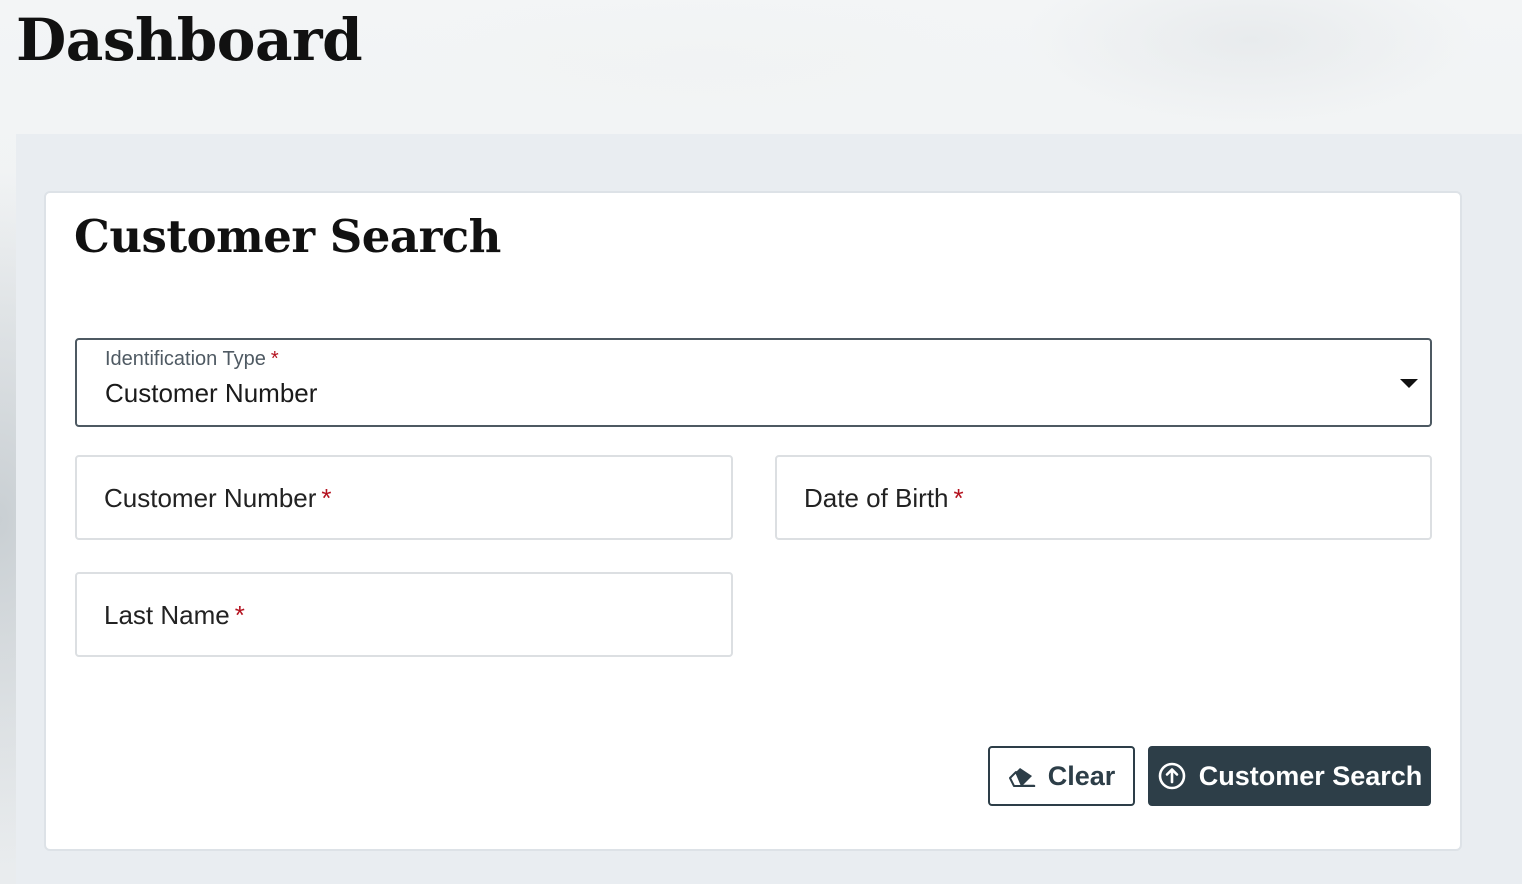  I want to click on date-of-birth-field: Date of Birth *, so click(1103, 497).